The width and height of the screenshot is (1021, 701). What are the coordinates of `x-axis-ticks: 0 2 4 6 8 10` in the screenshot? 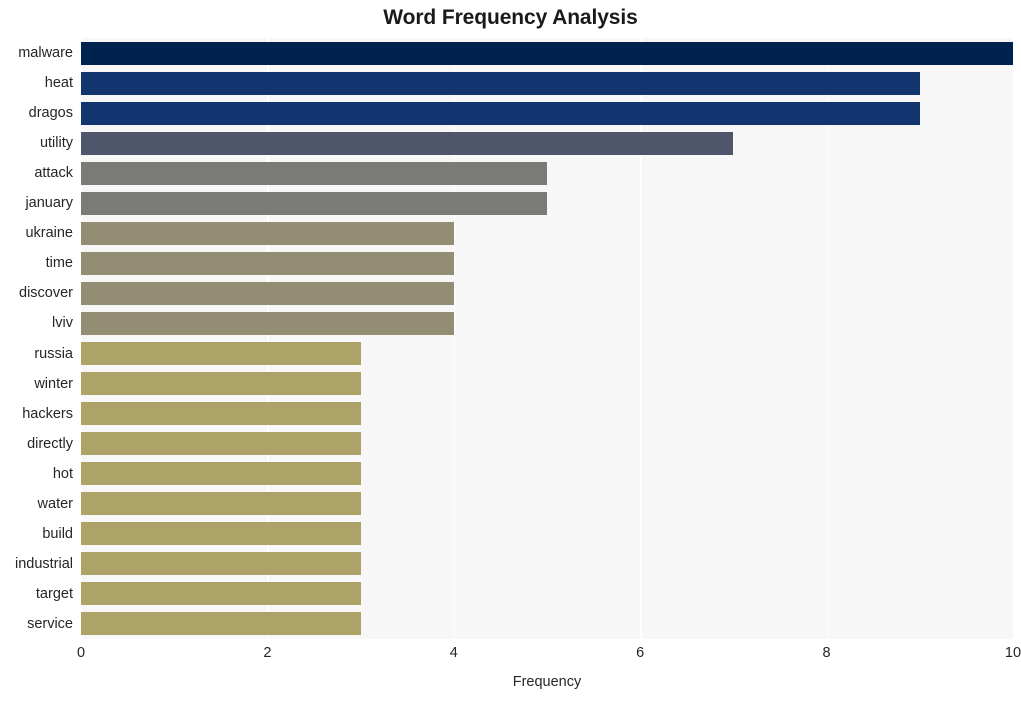 It's located at (549, 656).